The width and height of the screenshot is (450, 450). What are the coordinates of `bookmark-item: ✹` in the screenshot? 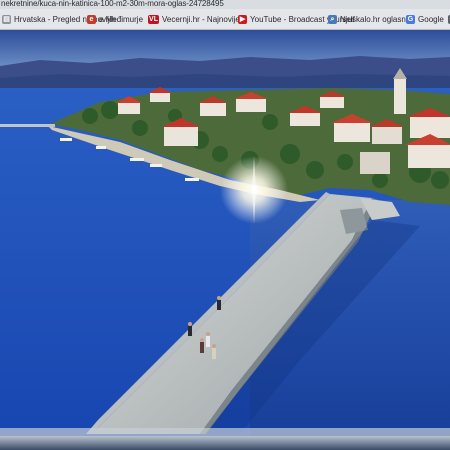 It's located at (448, 19).